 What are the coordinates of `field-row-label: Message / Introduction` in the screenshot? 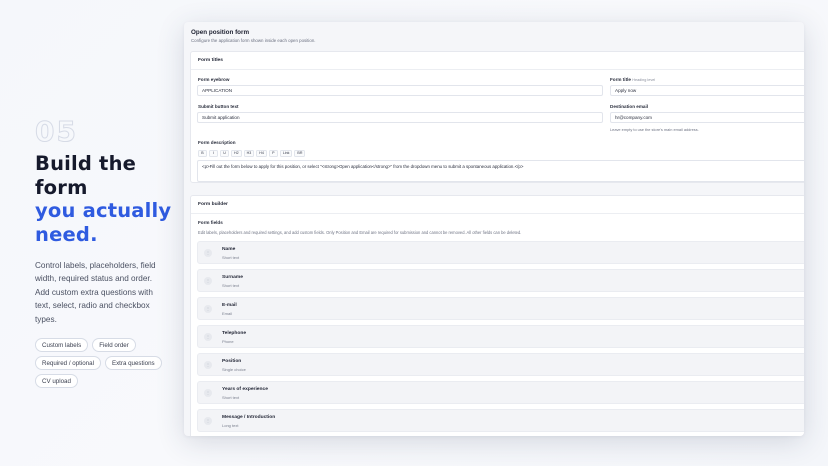 It's located at (249, 417).